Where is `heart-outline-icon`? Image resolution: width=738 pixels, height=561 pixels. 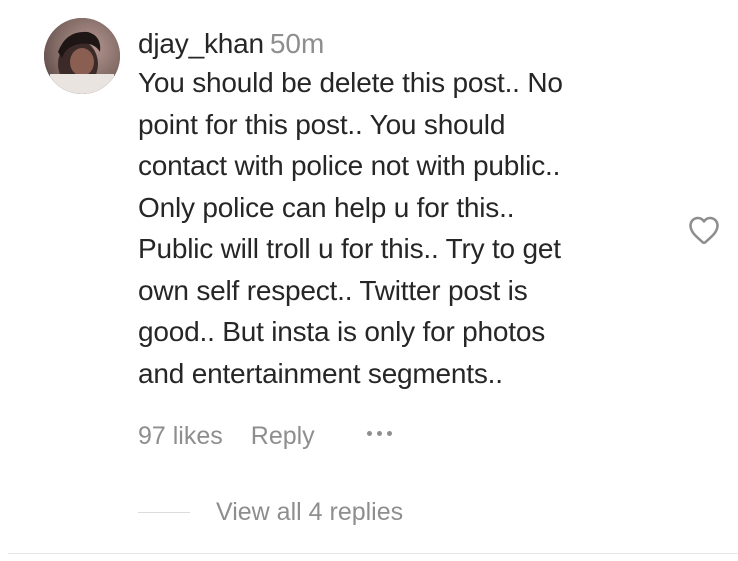
heart-outline-icon is located at coordinates (704, 230).